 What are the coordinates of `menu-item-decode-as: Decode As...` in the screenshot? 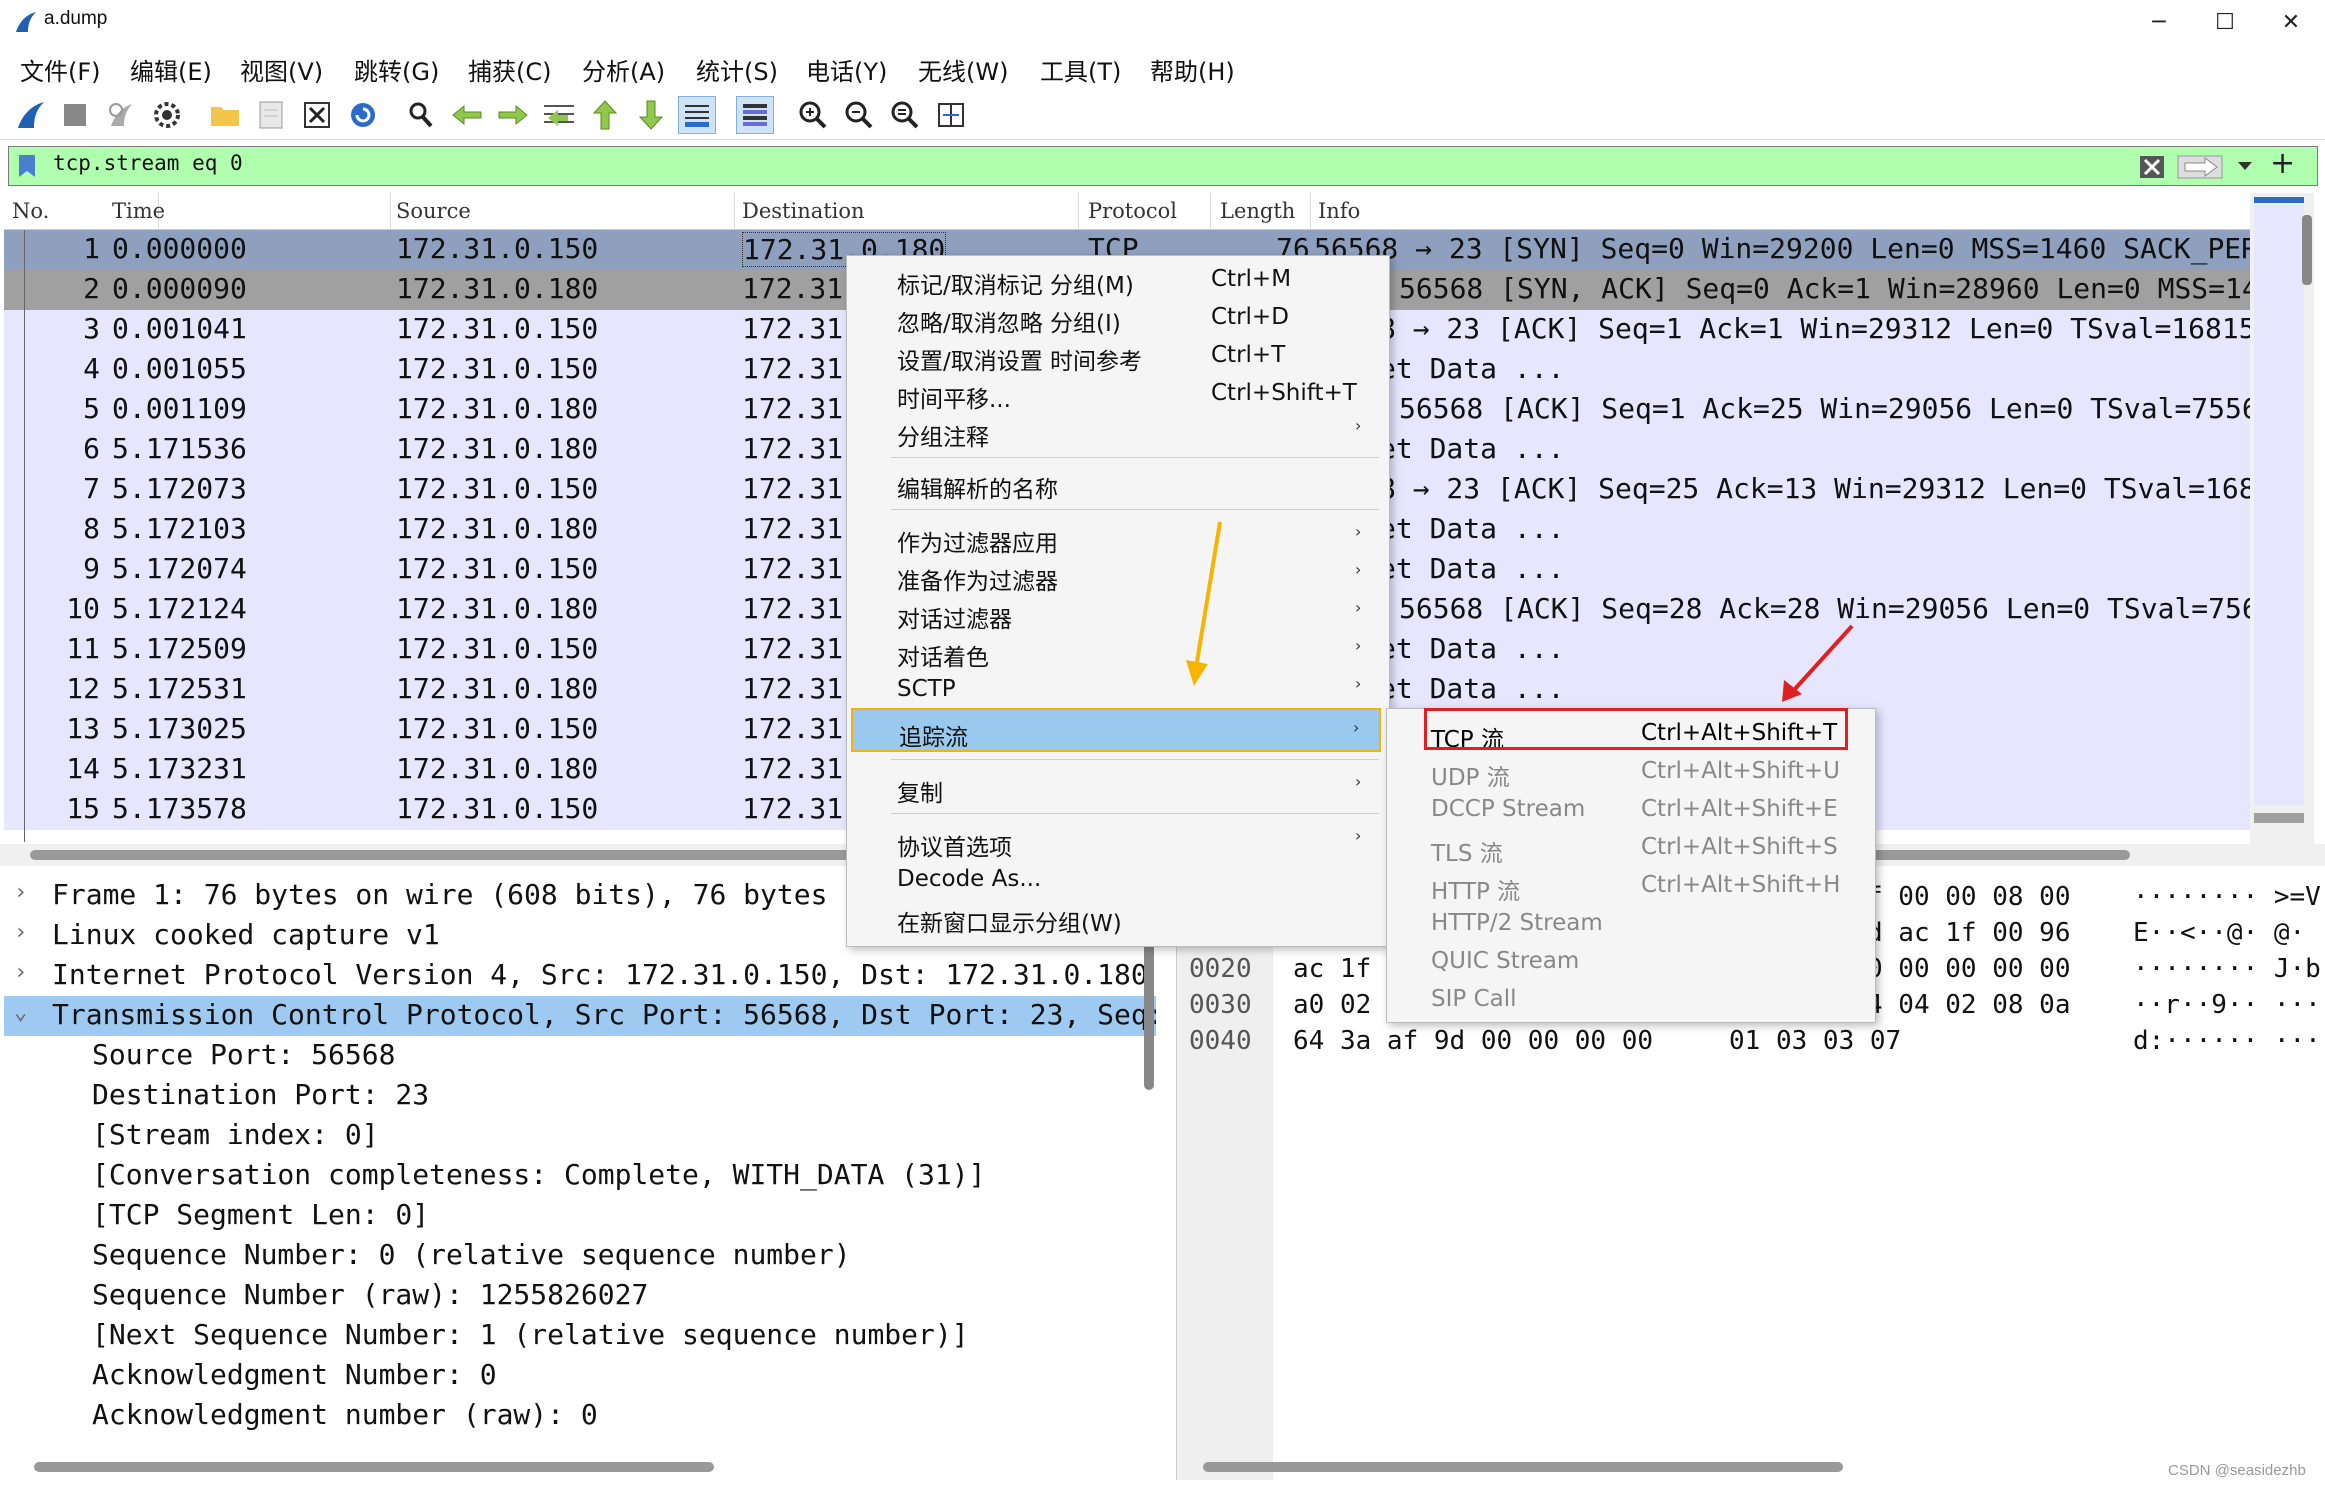 It's located at (1118, 879).